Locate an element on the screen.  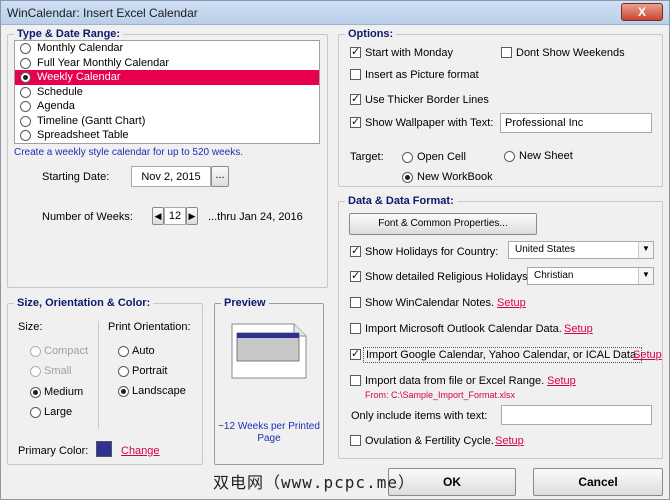
weeks-increment-button: ▶ is located at coordinates (192, 216).